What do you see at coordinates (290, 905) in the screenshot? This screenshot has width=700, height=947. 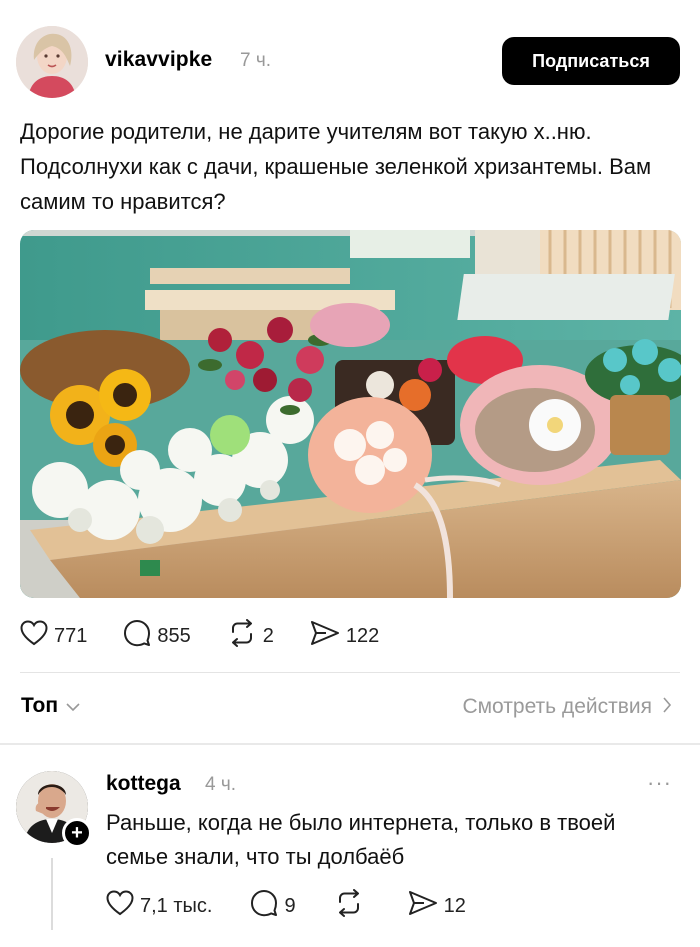 I see `comment-reply-count: 9` at bounding box center [290, 905].